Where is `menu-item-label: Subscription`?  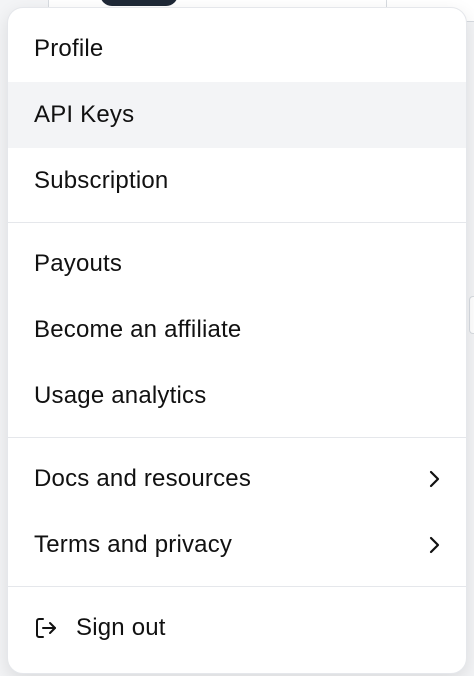 menu-item-label: Subscription is located at coordinates (101, 180).